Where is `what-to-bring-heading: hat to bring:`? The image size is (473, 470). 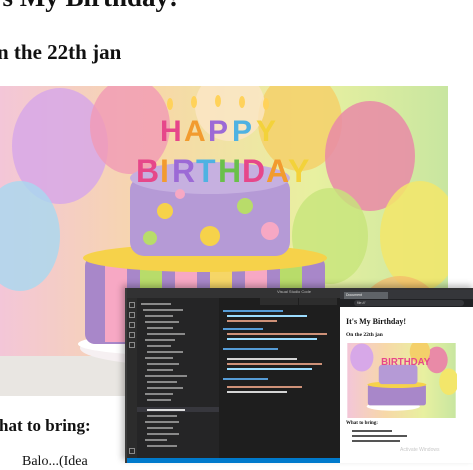
what-to-bring-heading: hat to bring: is located at coordinates (45, 425).